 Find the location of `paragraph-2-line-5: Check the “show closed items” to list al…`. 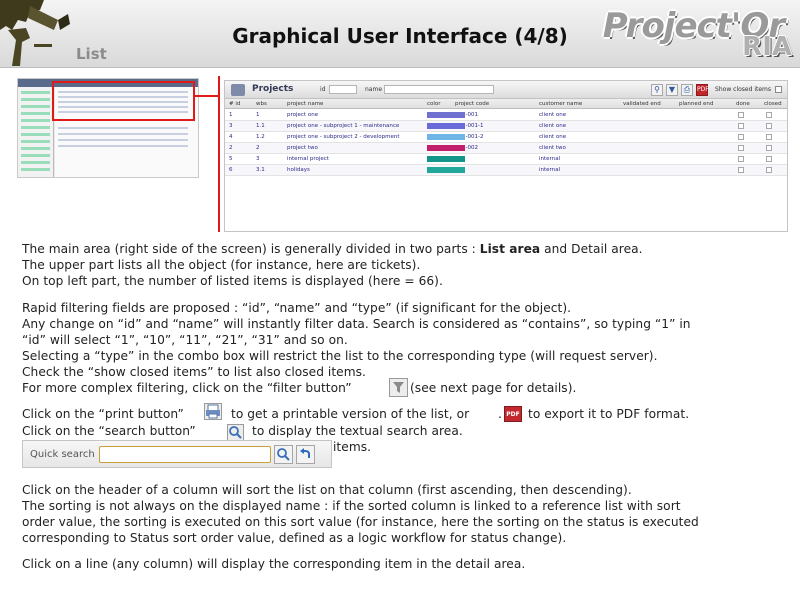

paragraph-2-line-5: Check the “show closed items” to list al… is located at coordinates (194, 372).